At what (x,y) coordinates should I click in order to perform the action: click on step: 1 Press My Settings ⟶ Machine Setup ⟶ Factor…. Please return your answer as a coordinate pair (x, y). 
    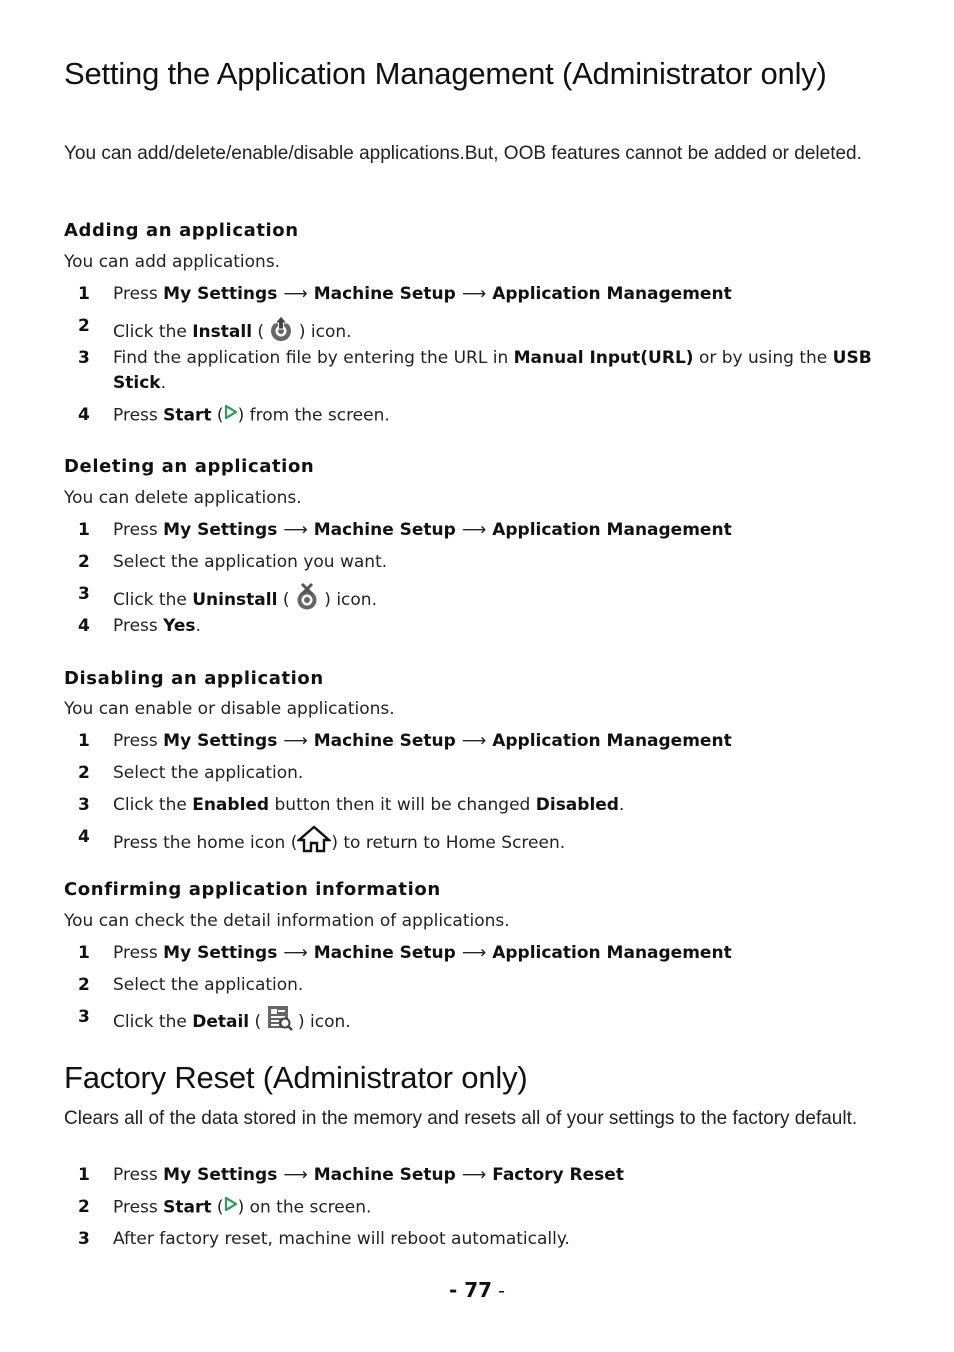
    Looking at the image, I should click on (488, 1179).